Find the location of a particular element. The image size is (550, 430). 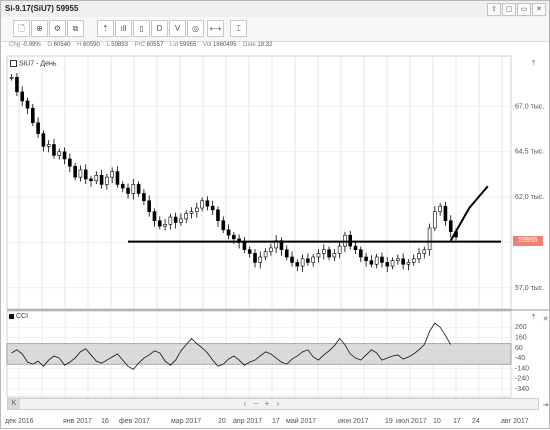

price-tick-label: 57,0 тыс. is located at coordinates (529, 288).